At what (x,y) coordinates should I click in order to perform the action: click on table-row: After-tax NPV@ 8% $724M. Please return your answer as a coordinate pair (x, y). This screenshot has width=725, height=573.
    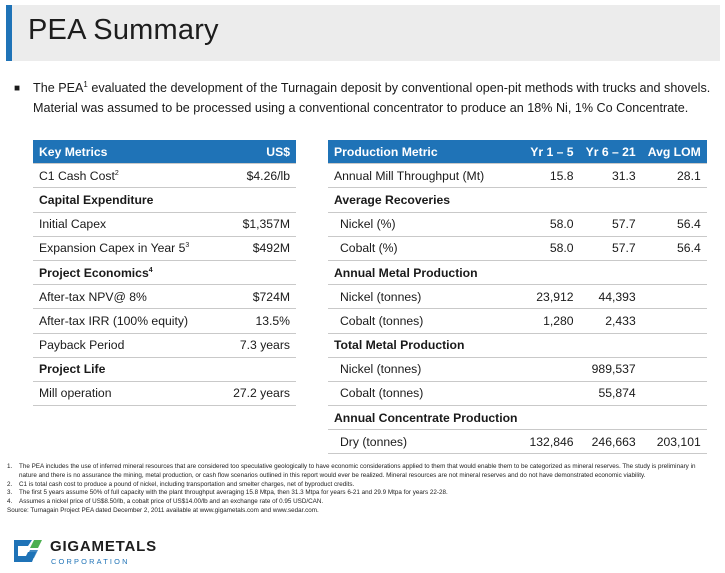
    Looking at the image, I should click on (164, 297).